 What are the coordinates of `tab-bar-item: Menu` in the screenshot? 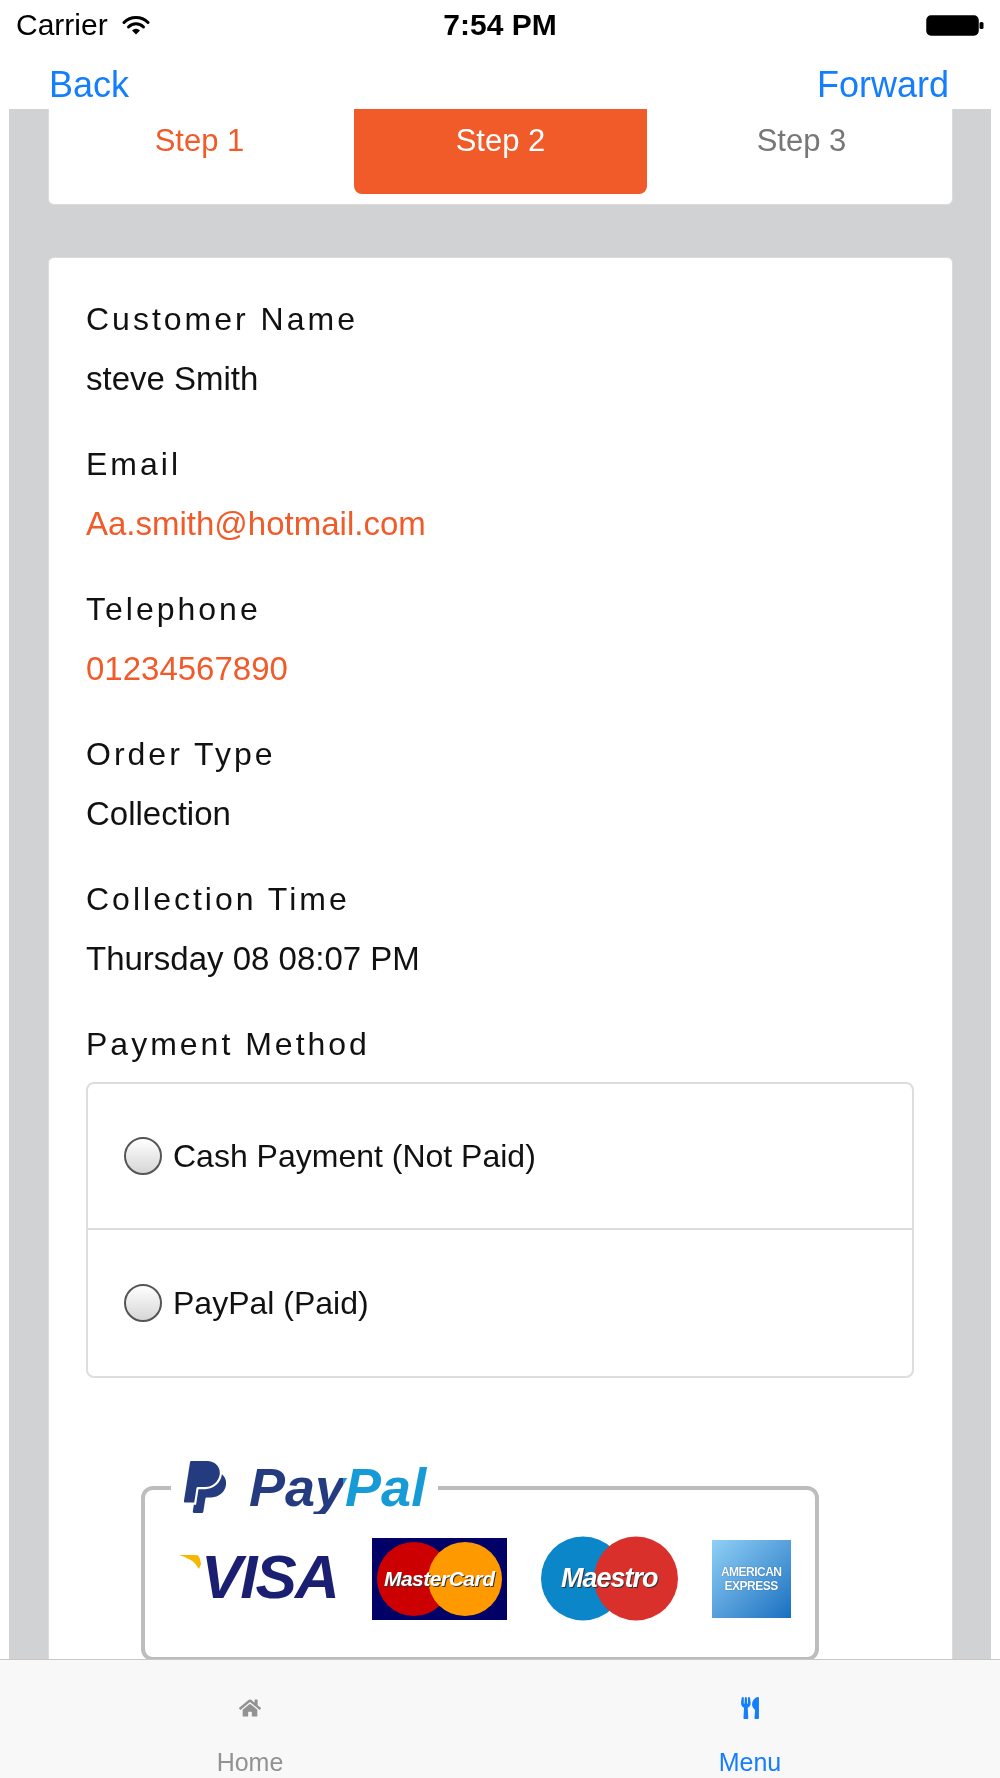 It's located at (750, 1719).